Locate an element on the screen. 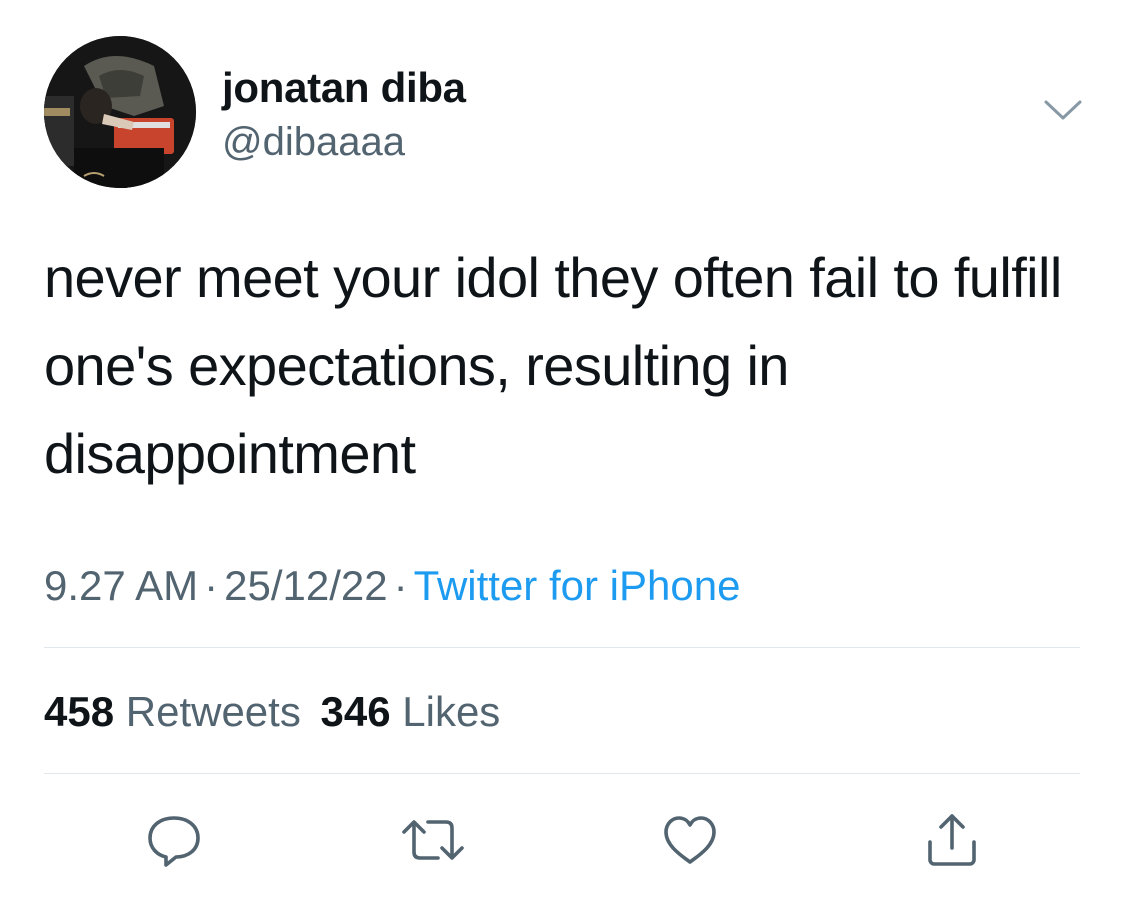 This screenshot has height=907, width=1125. reply-button is located at coordinates (174, 840).